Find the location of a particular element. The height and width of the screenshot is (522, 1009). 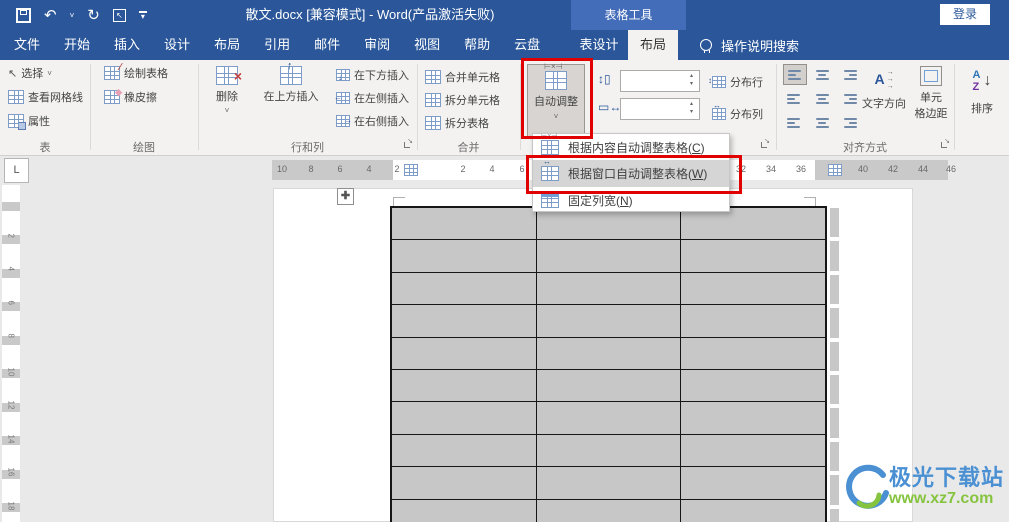

sort-button: A Z ↓ 排序 is located at coordinates (982, 90).